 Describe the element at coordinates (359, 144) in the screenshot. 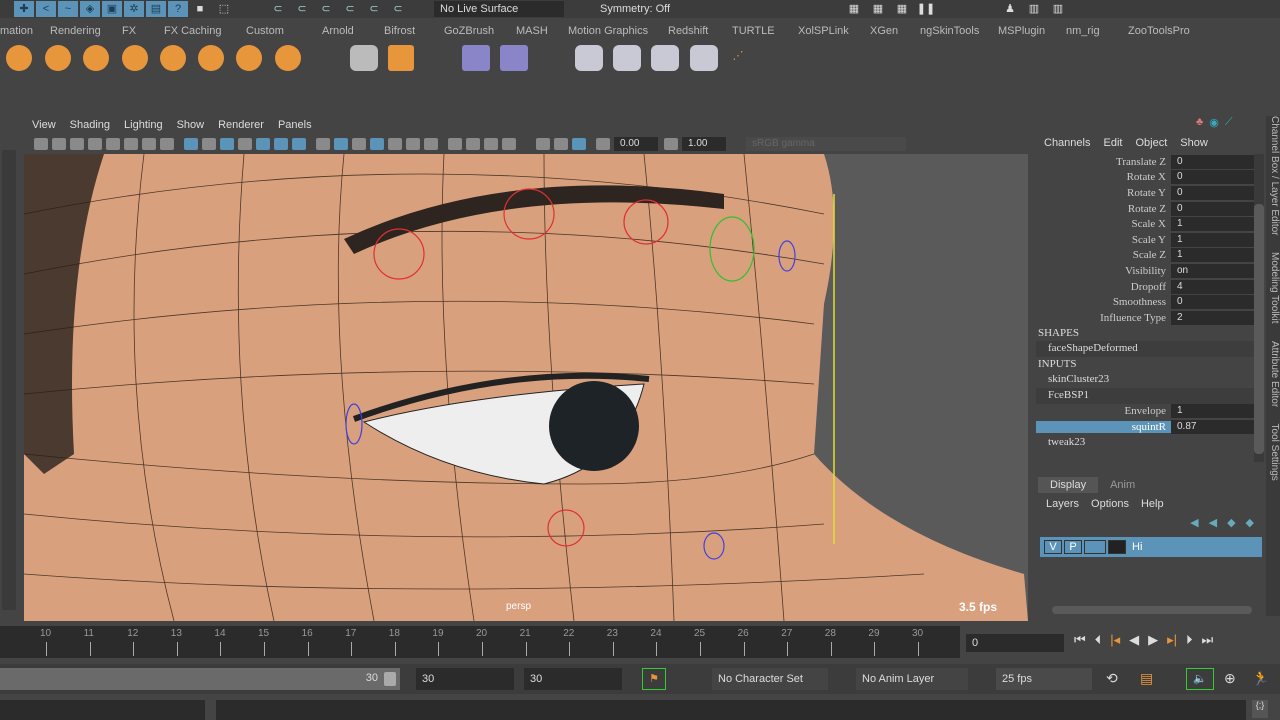

I see `default-material-icon` at that location.